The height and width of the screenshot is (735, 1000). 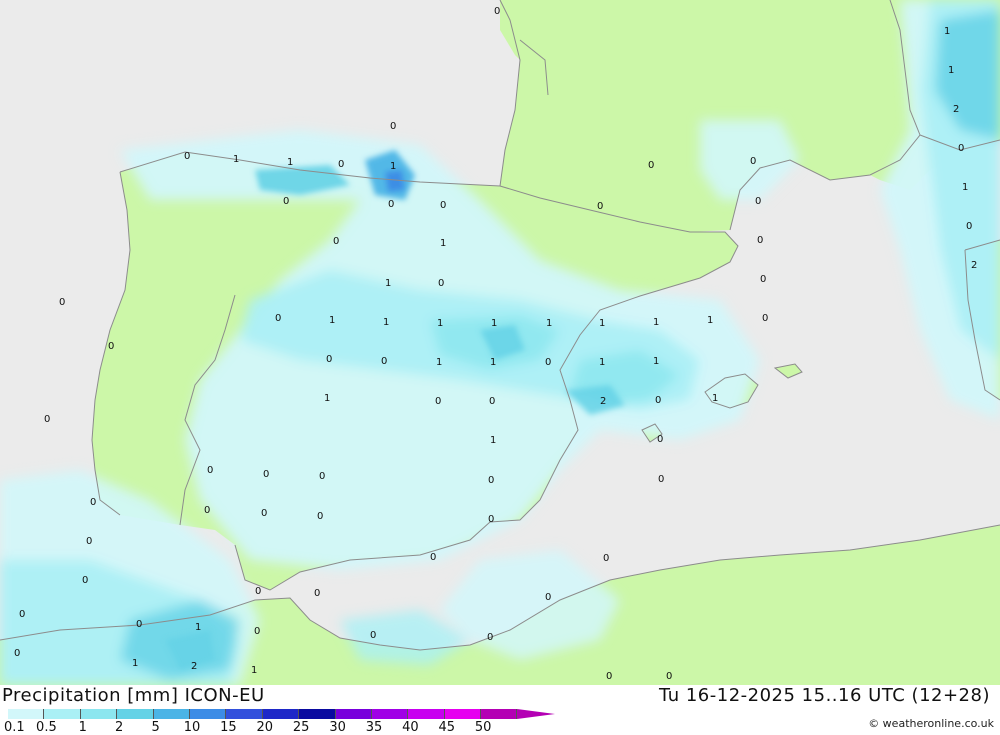 I want to click on valid-time: Tu 16-12-2025 15..16 UTC (12+28), so click(x=824, y=695).